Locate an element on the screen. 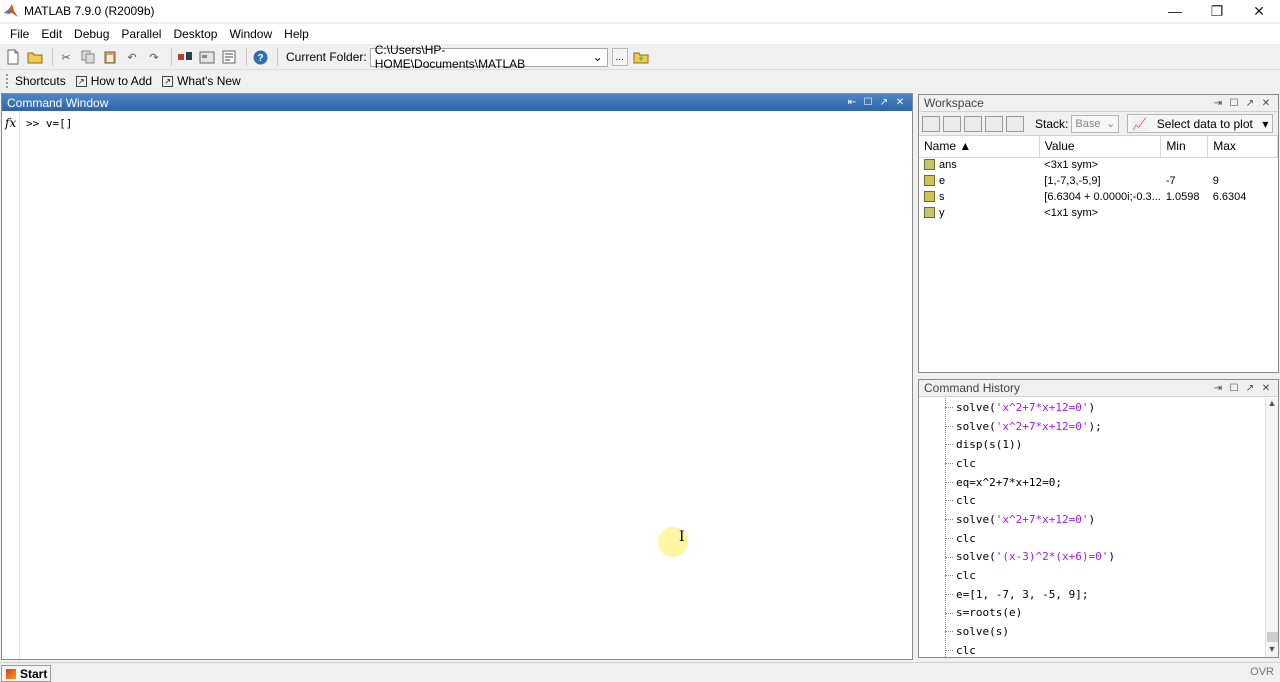 The height and width of the screenshot is (682, 1280). menu-parallel: Parallel is located at coordinates (141, 34).